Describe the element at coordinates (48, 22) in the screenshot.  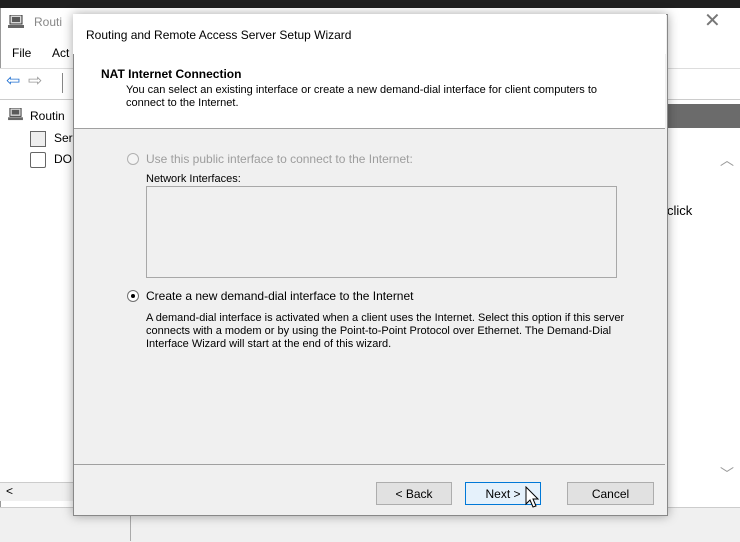
I see `mmc-window-title: Routi` at that location.